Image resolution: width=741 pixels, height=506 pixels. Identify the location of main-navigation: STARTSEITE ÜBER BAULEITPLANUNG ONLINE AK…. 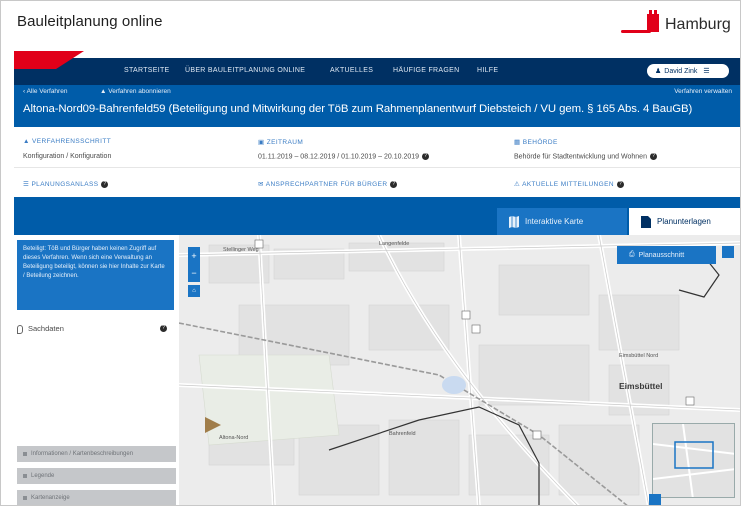
(377, 71).